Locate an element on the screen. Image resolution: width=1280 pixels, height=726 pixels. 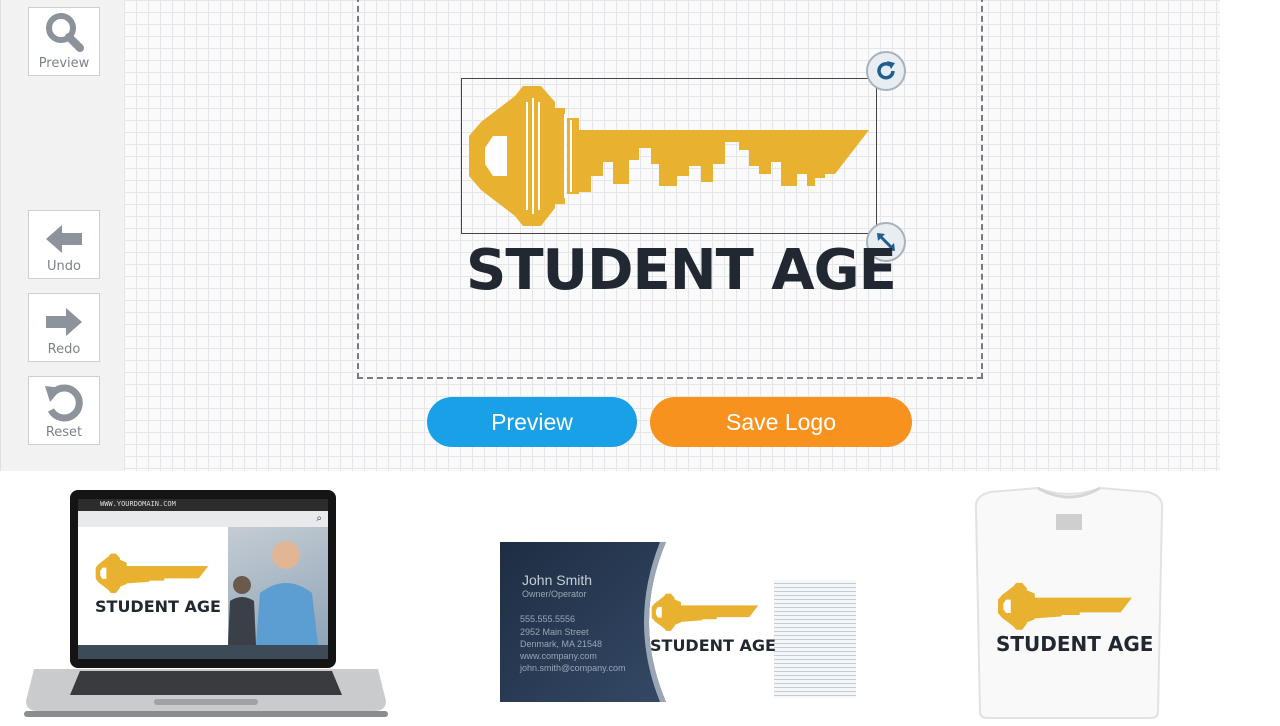
arrow-left-icon is located at coordinates (64, 239).